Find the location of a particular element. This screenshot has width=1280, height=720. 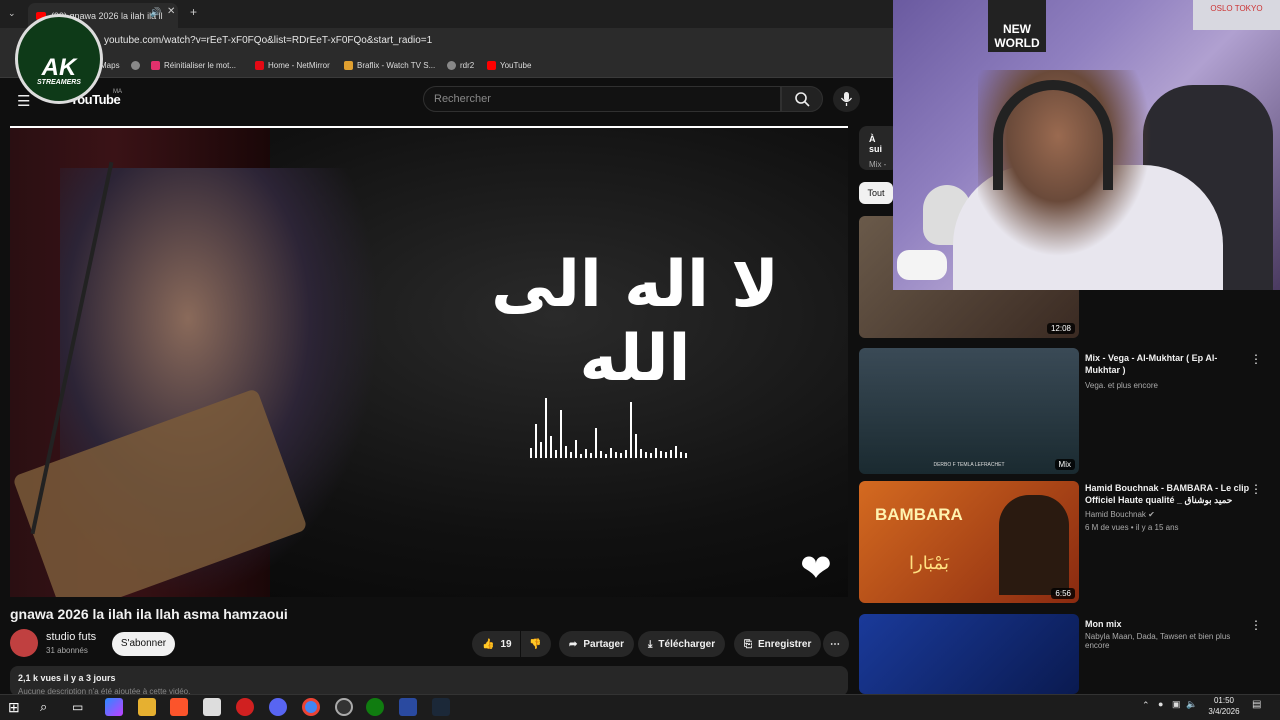

copilot-icon is located at coordinates (114, 707).